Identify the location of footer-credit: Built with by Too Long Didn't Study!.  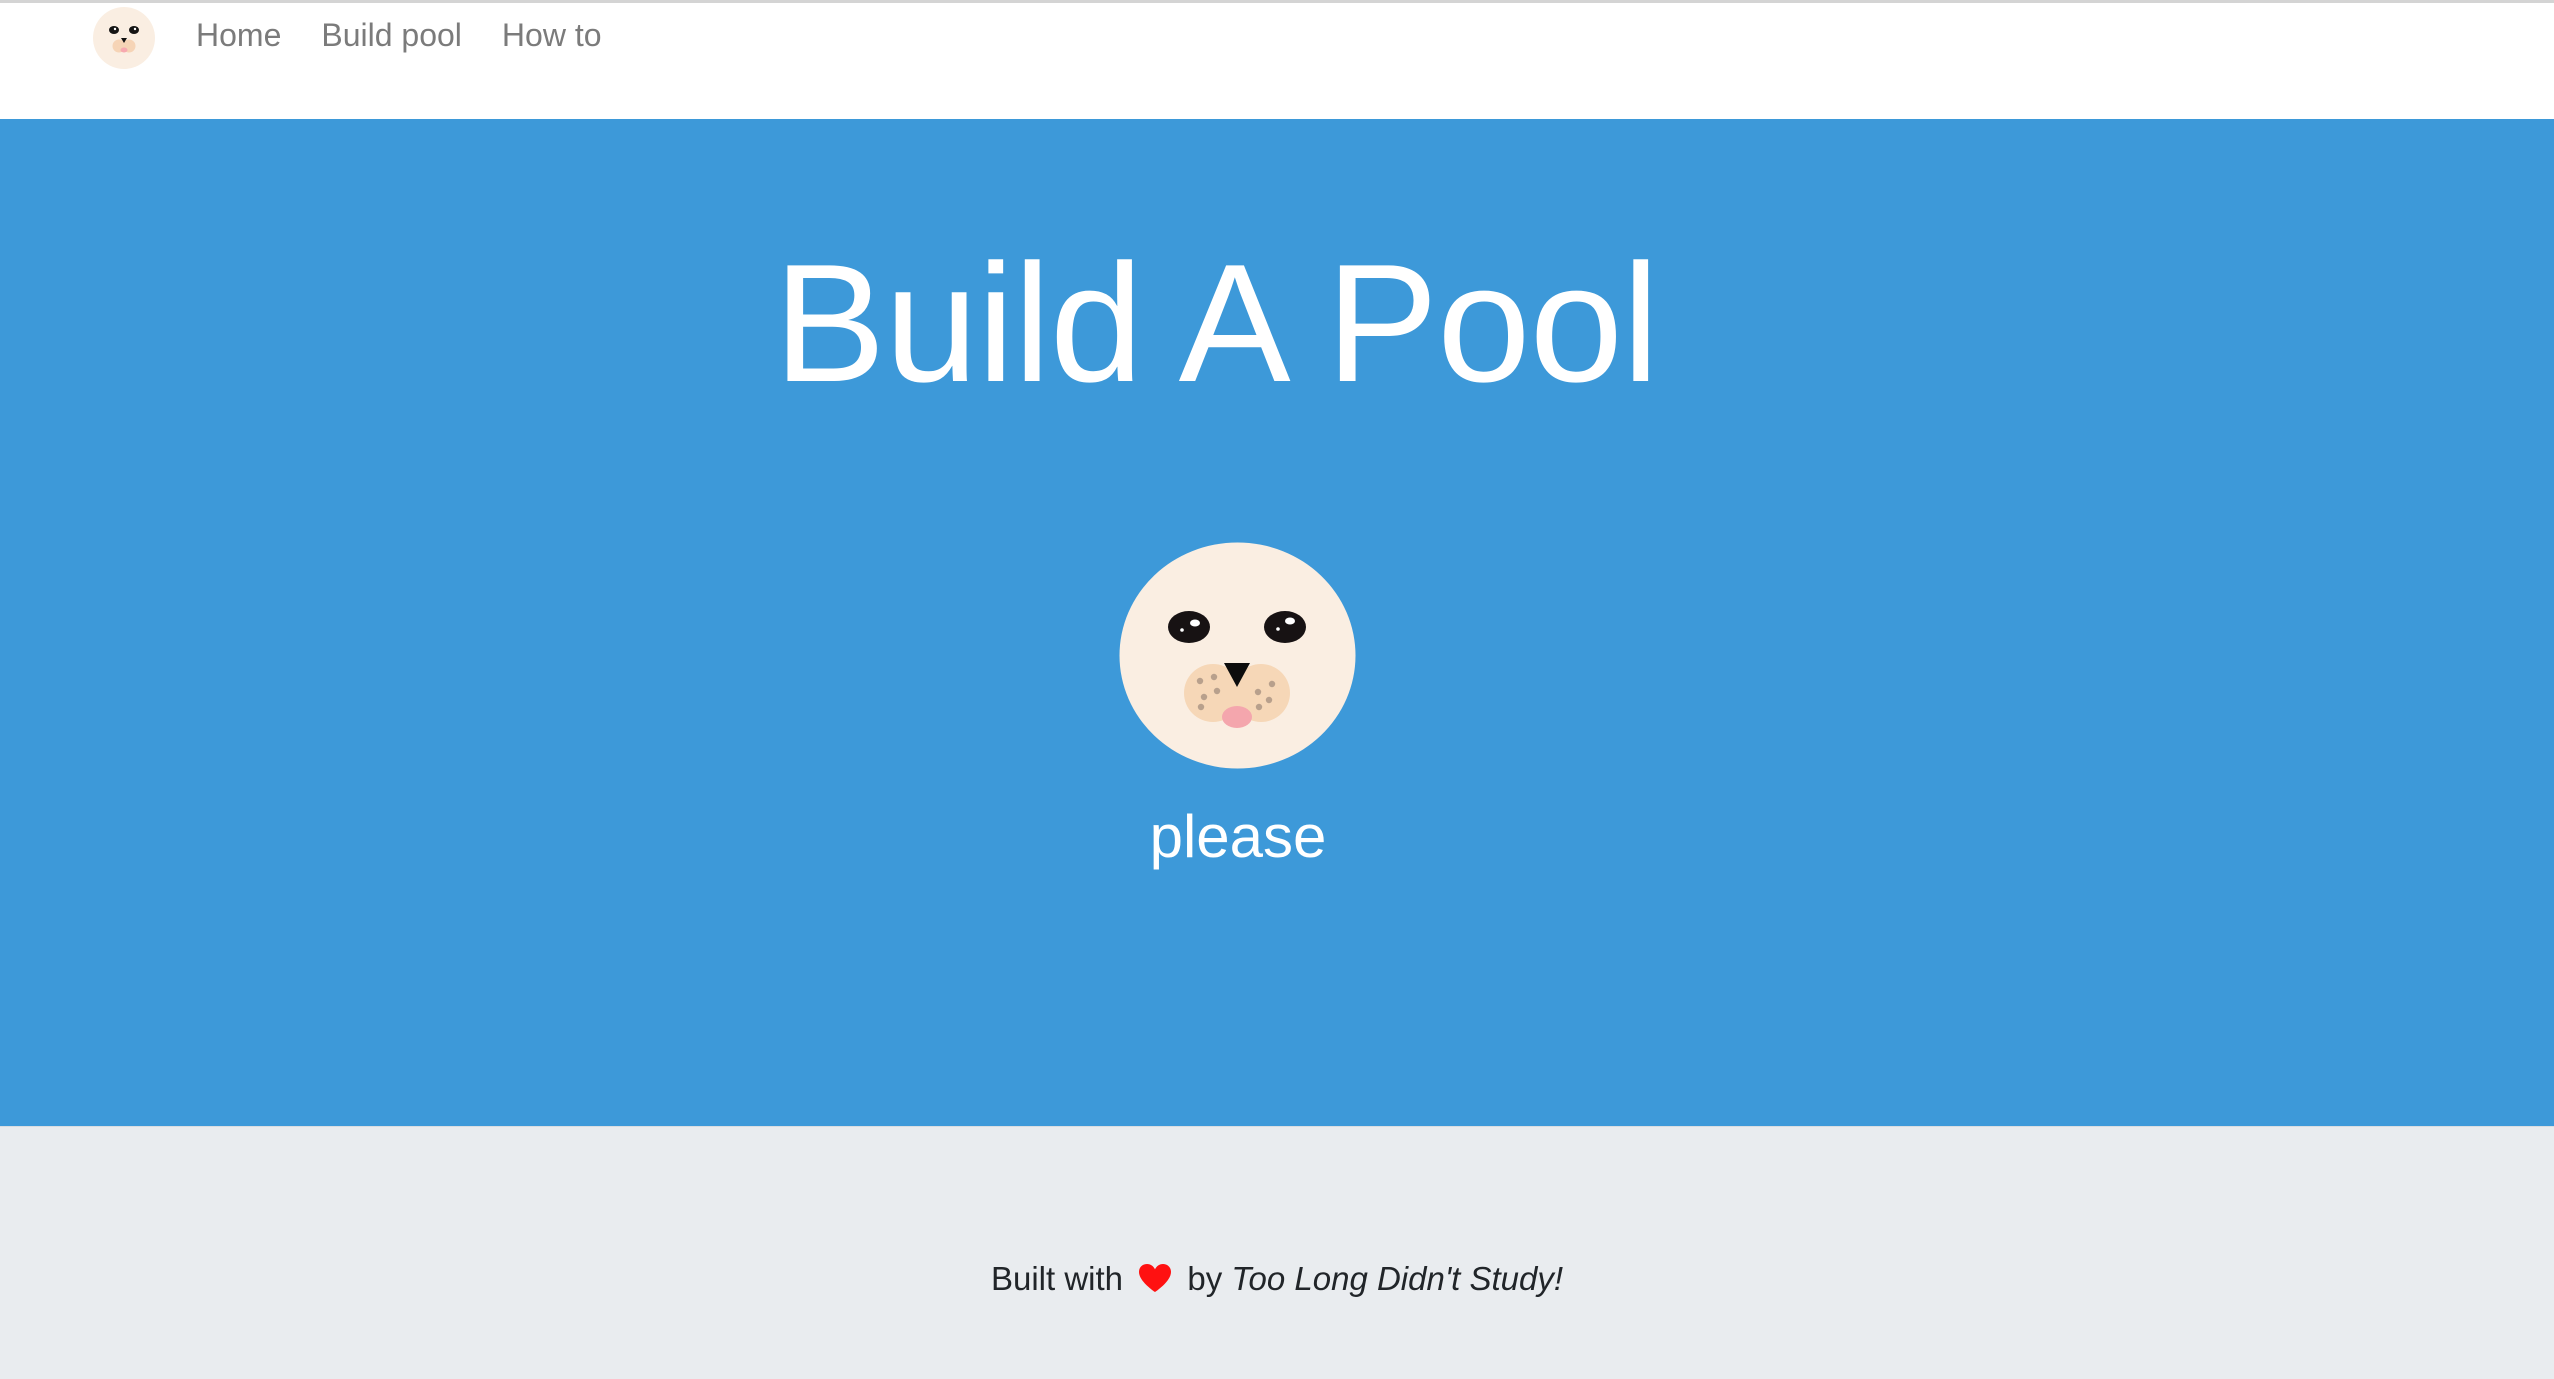
(1277, 1279).